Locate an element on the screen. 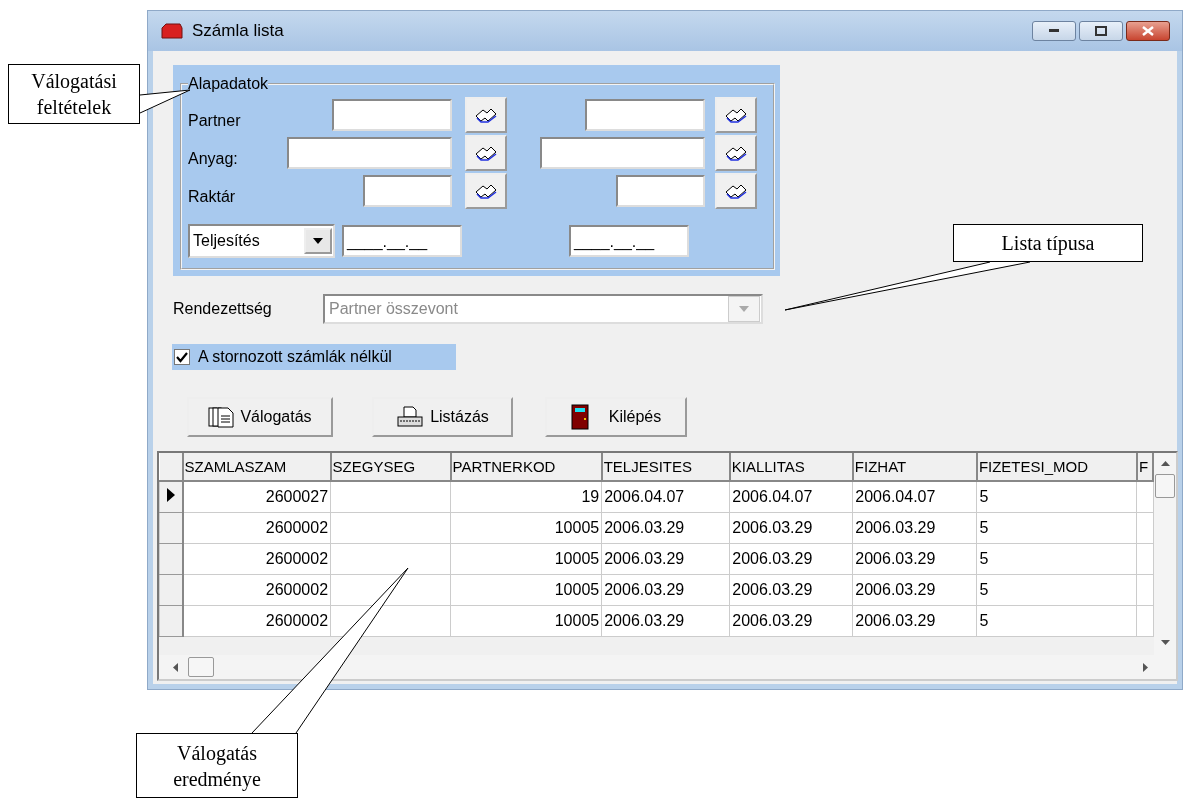 The height and width of the screenshot is (798, 1185). minimize-icon is located at coordinates (1054, 31).